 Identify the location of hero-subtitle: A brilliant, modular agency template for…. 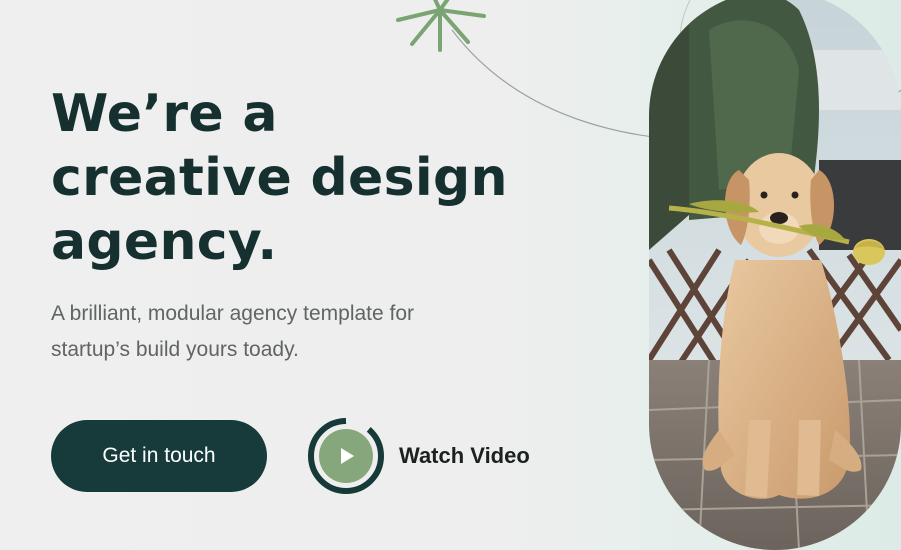
(261, 332).